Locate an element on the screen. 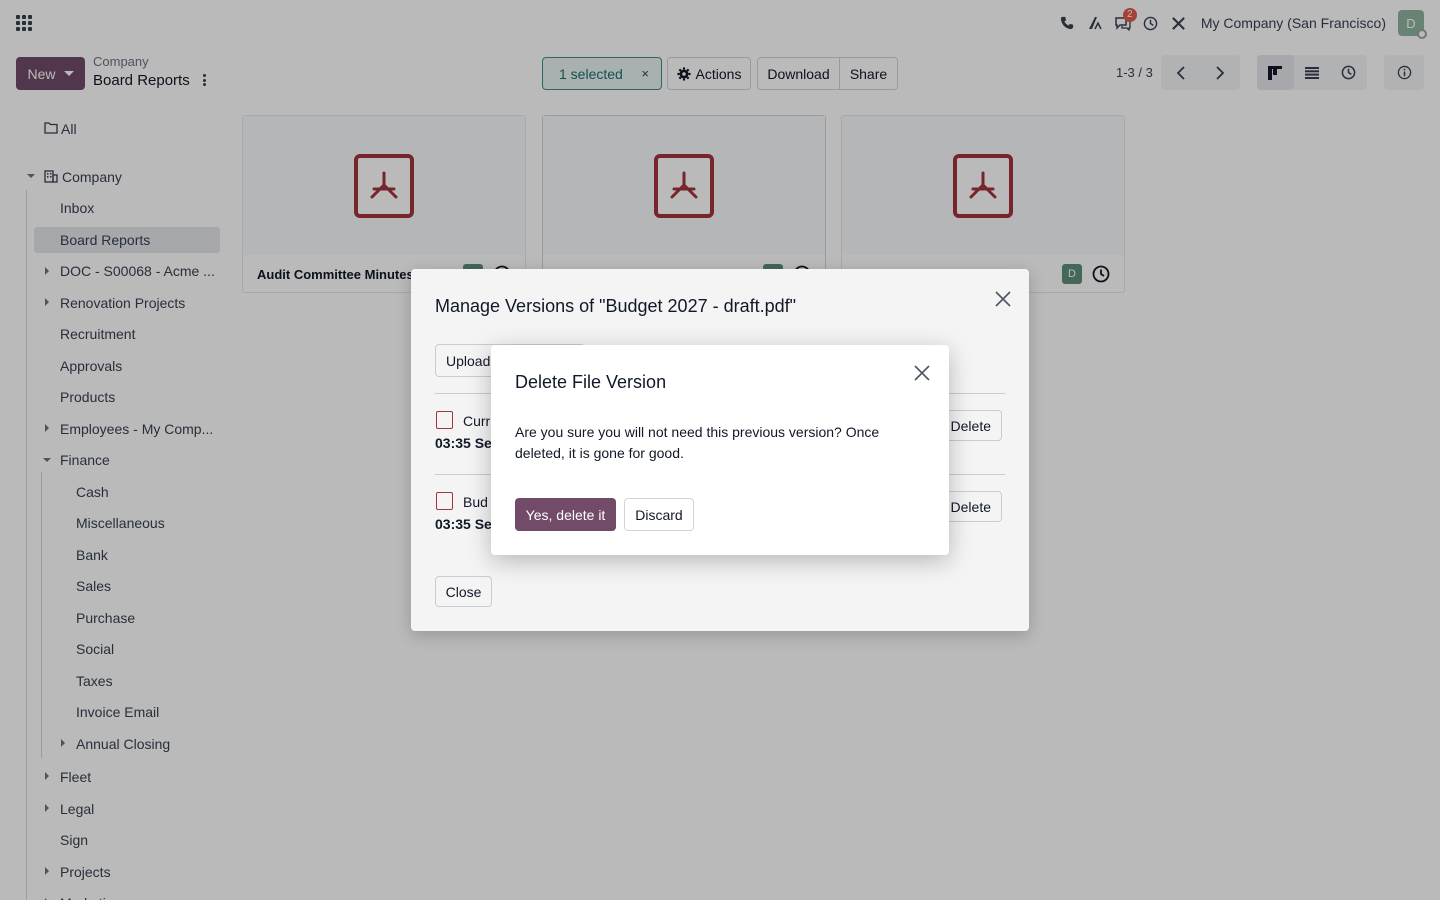 The image size is (1440, 900). dialog-title: Delete File Version is located at coordinates (591, 382).